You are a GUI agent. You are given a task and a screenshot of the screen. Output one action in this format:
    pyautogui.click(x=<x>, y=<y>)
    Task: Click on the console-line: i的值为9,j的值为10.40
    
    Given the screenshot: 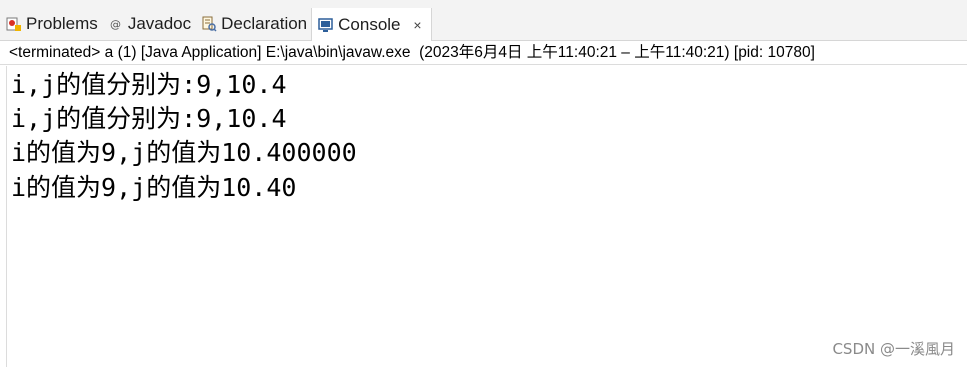 What is the action you would take?
    pyautogui.click(x=154, y=187)
    